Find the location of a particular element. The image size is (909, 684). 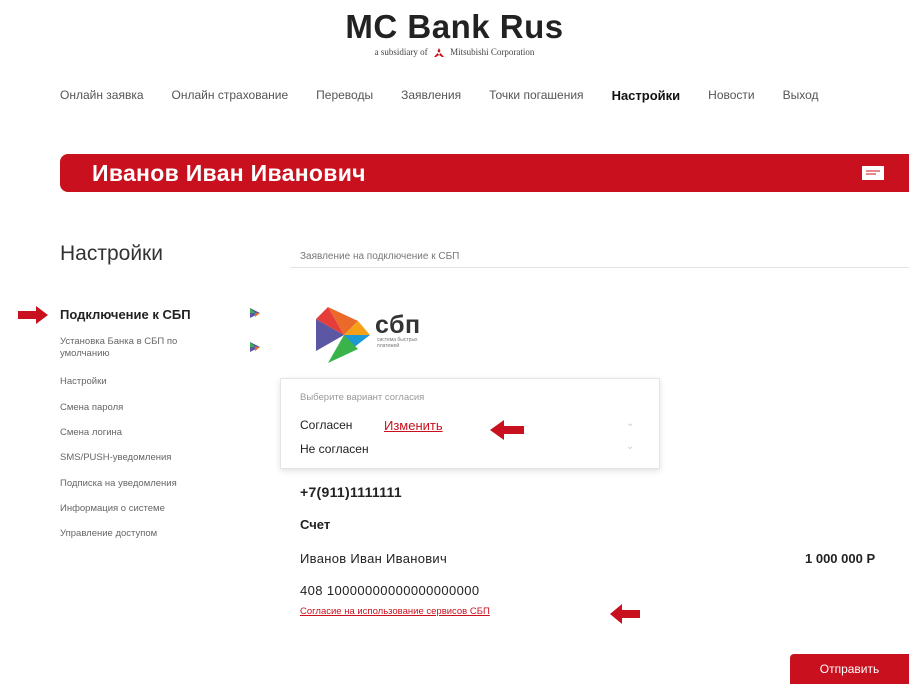

sbp-logo-text: сбп is located at coordinates (398, 325).